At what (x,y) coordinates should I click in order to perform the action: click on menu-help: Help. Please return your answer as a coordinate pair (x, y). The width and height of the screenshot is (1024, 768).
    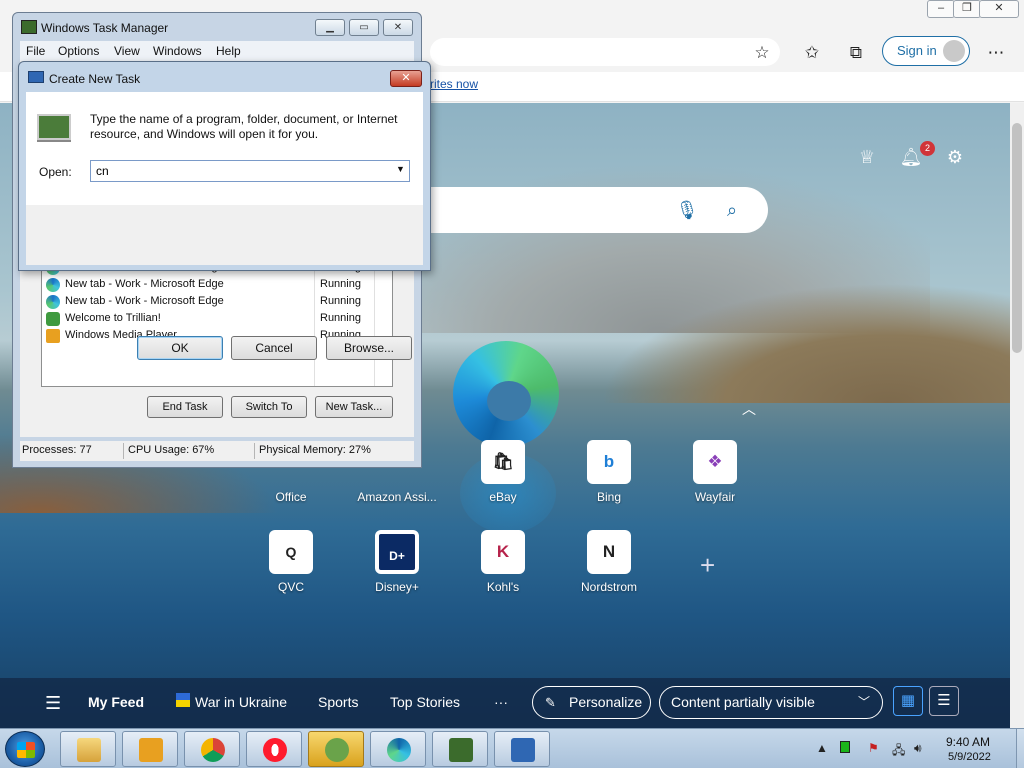
    Looking at the image, I should click on (228, 51).